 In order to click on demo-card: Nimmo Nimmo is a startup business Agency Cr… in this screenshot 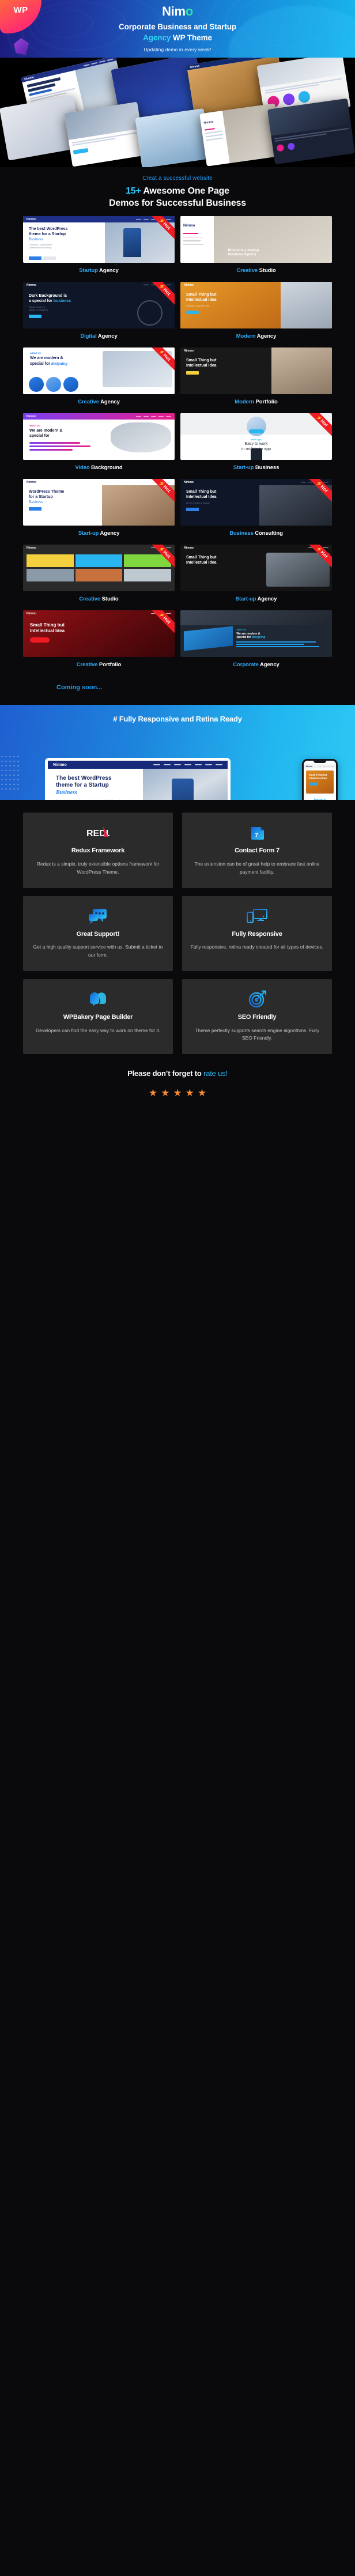, I will do `click(256, 246)`.